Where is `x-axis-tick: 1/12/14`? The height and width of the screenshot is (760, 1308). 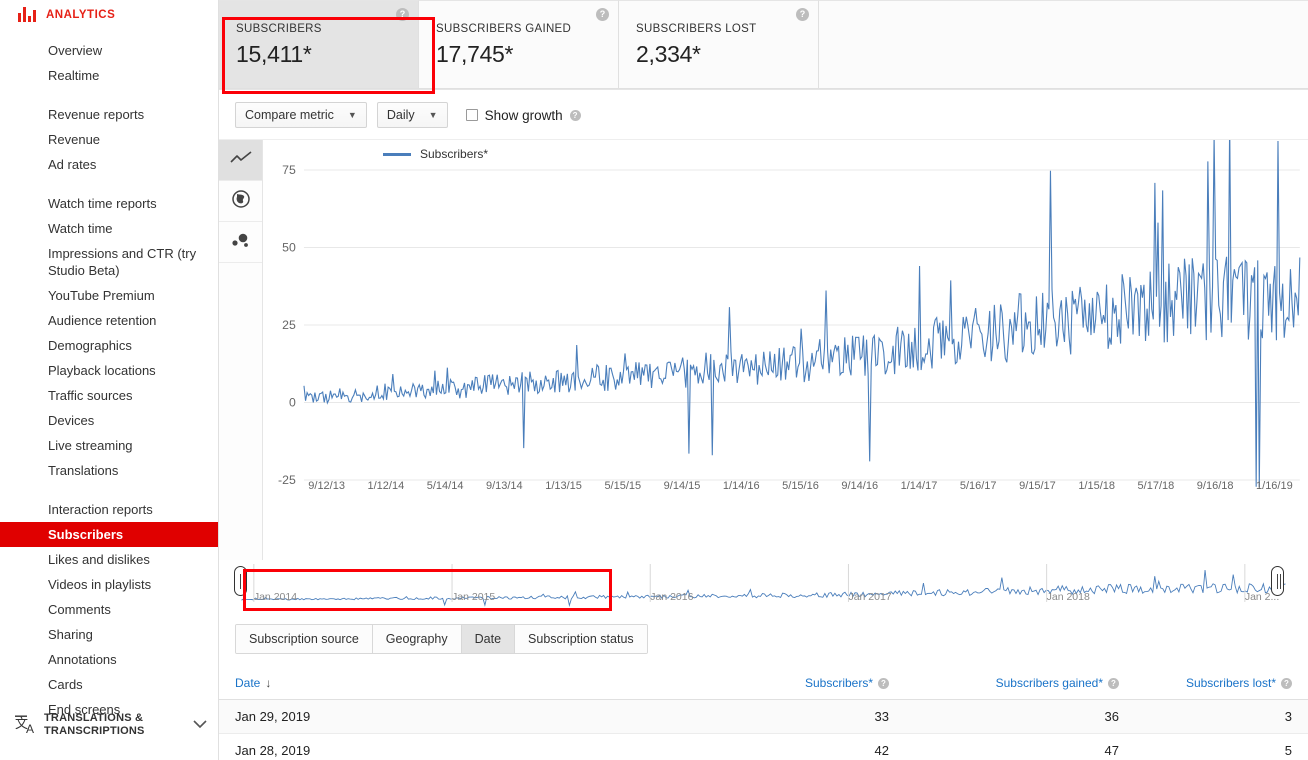 x-axis-tick: 1/12/14 is located at coordinates (386, 486).